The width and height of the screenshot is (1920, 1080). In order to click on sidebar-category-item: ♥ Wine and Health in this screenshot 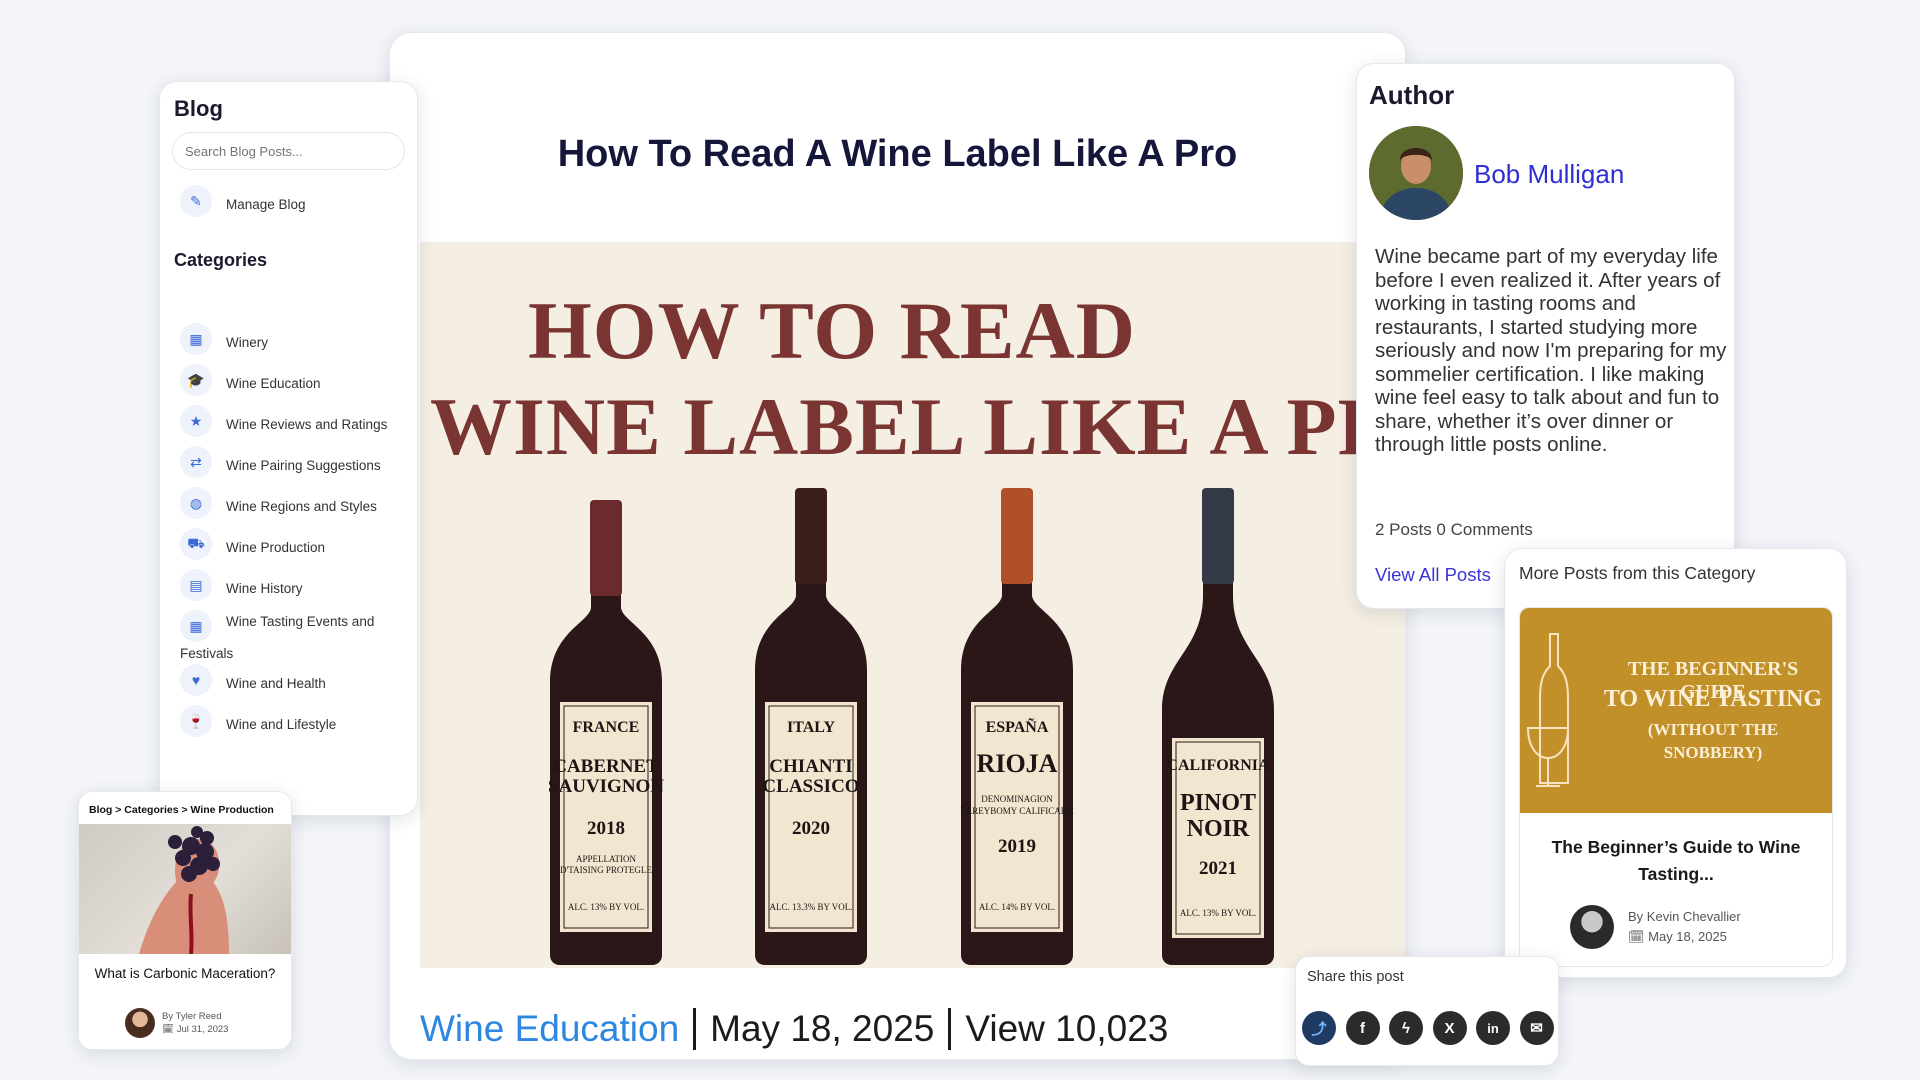, I will do `click(297, 680)`.